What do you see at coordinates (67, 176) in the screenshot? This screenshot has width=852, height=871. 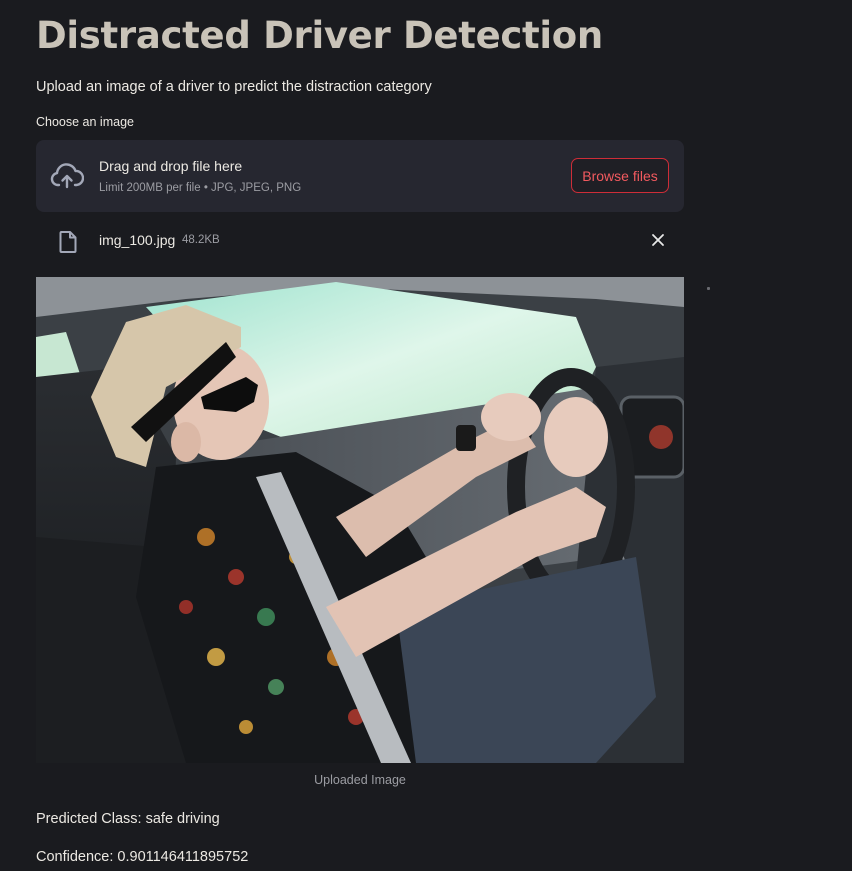 I see `cloud-upload-icon` at bounding box center [67, 176].